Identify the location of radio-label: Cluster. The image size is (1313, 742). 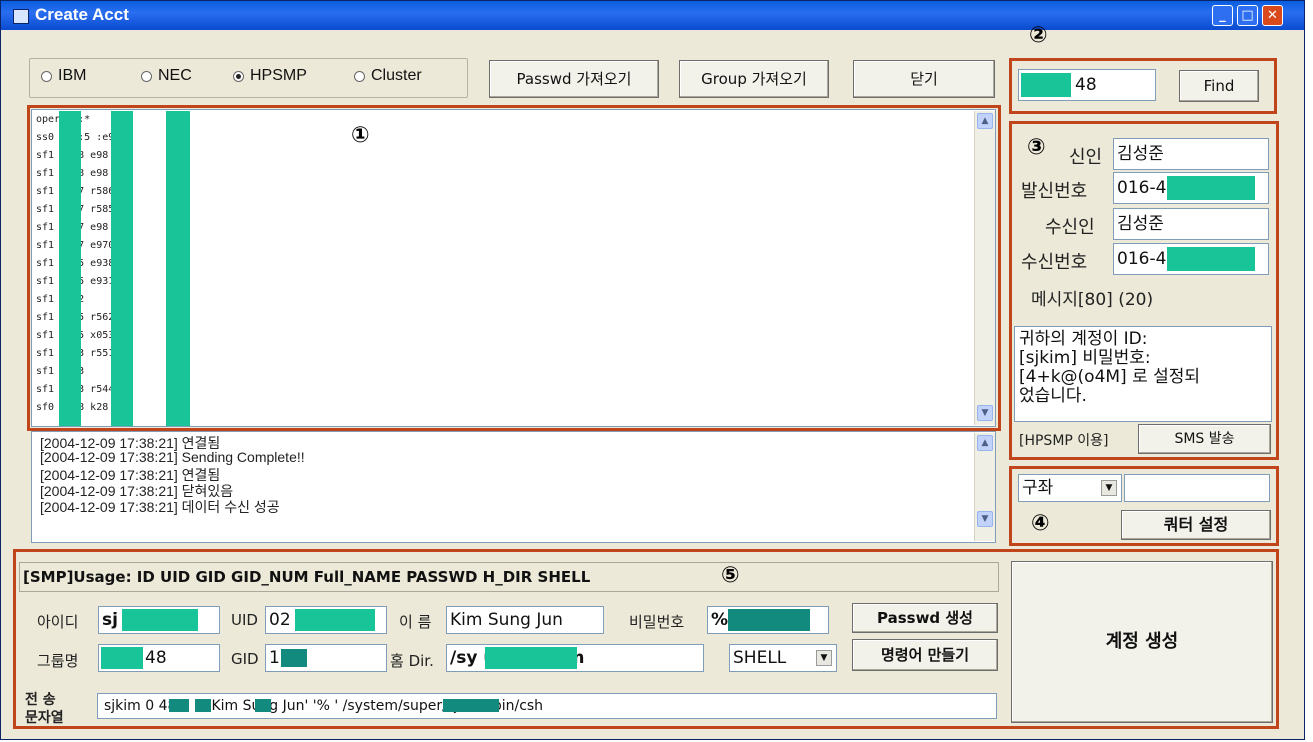
(396, 75).